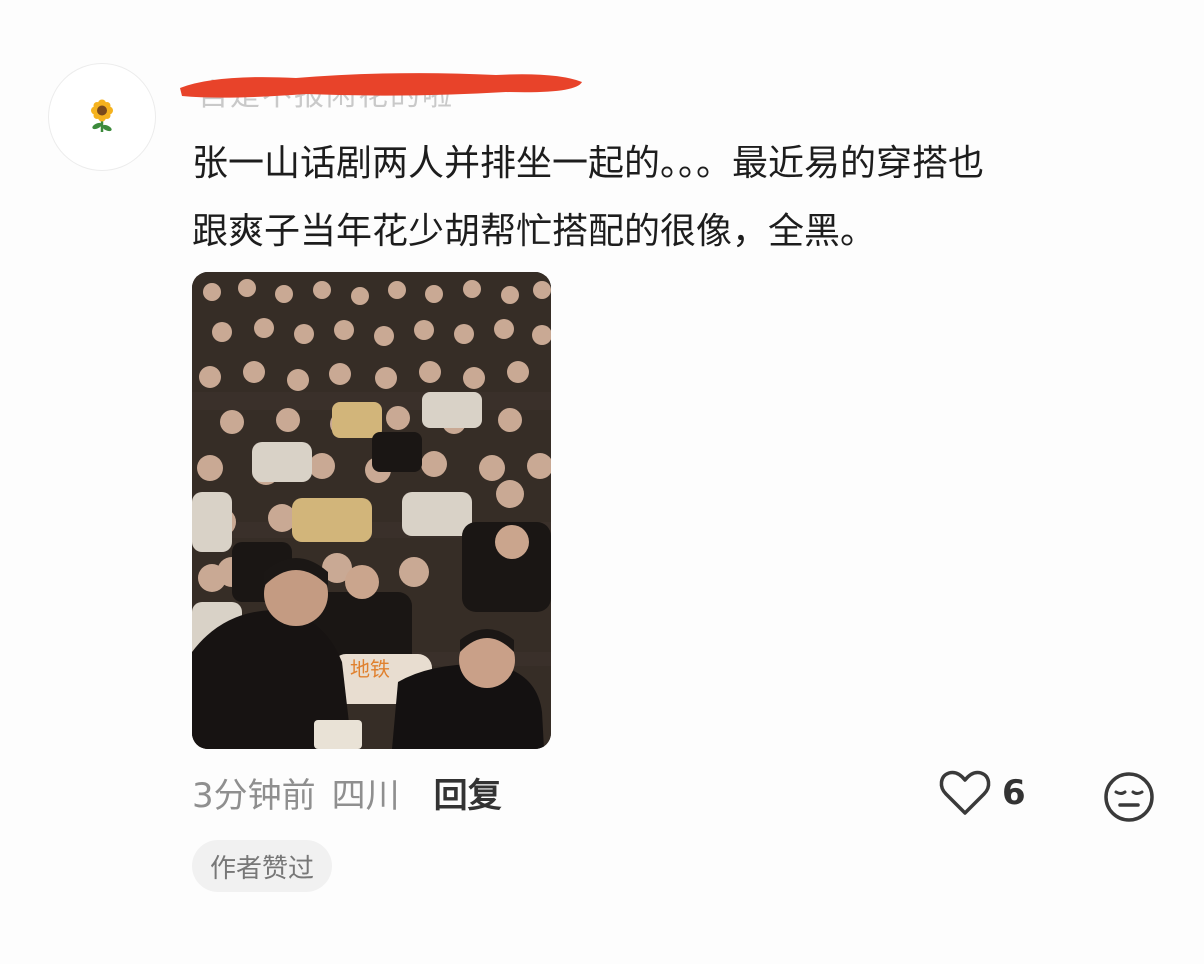 Image resolution: width=1204 pixels, height=964 pixels. I want to click on audience-photo: 地铁, so click(371, 510).